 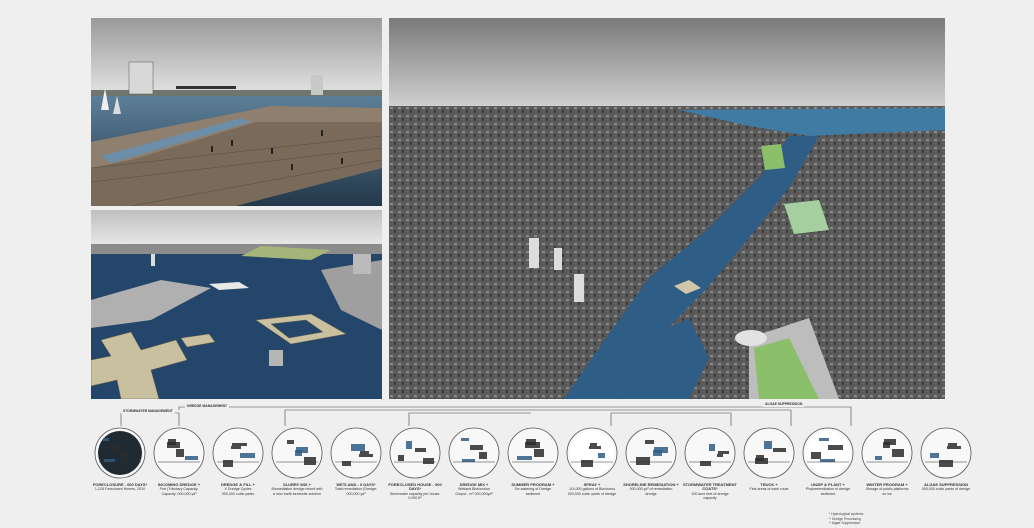 I want to click on step-detail: Capacity: 000,000 yd³, so click(x=179, y=493).